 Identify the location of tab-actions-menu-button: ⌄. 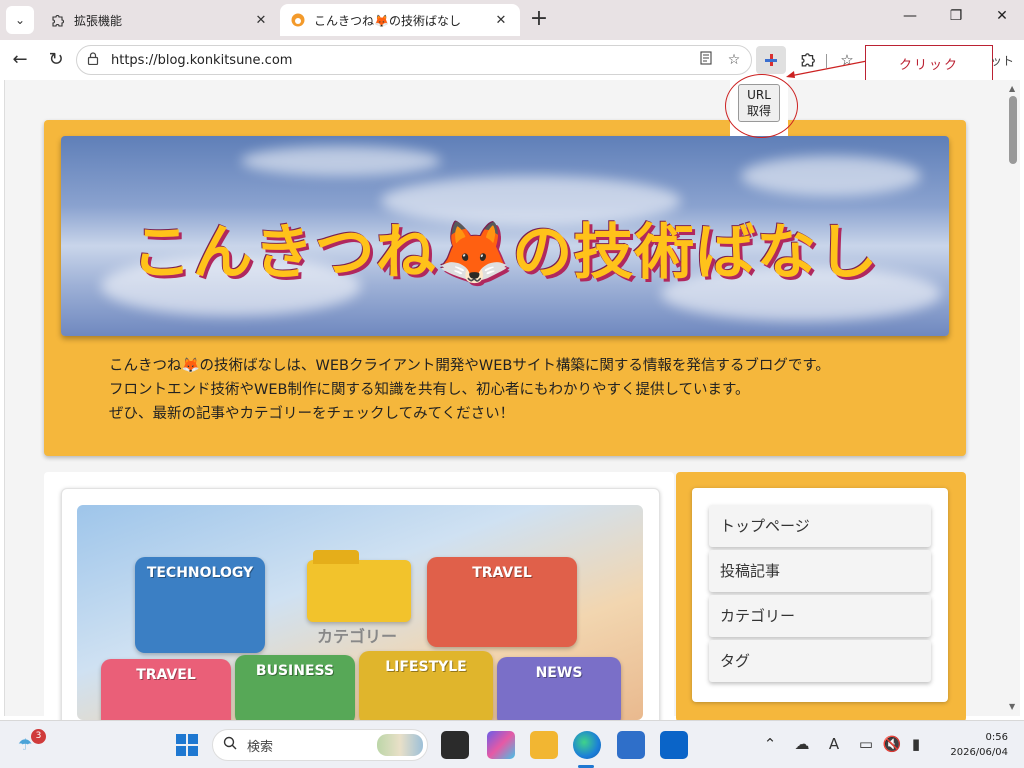
(20, 20).